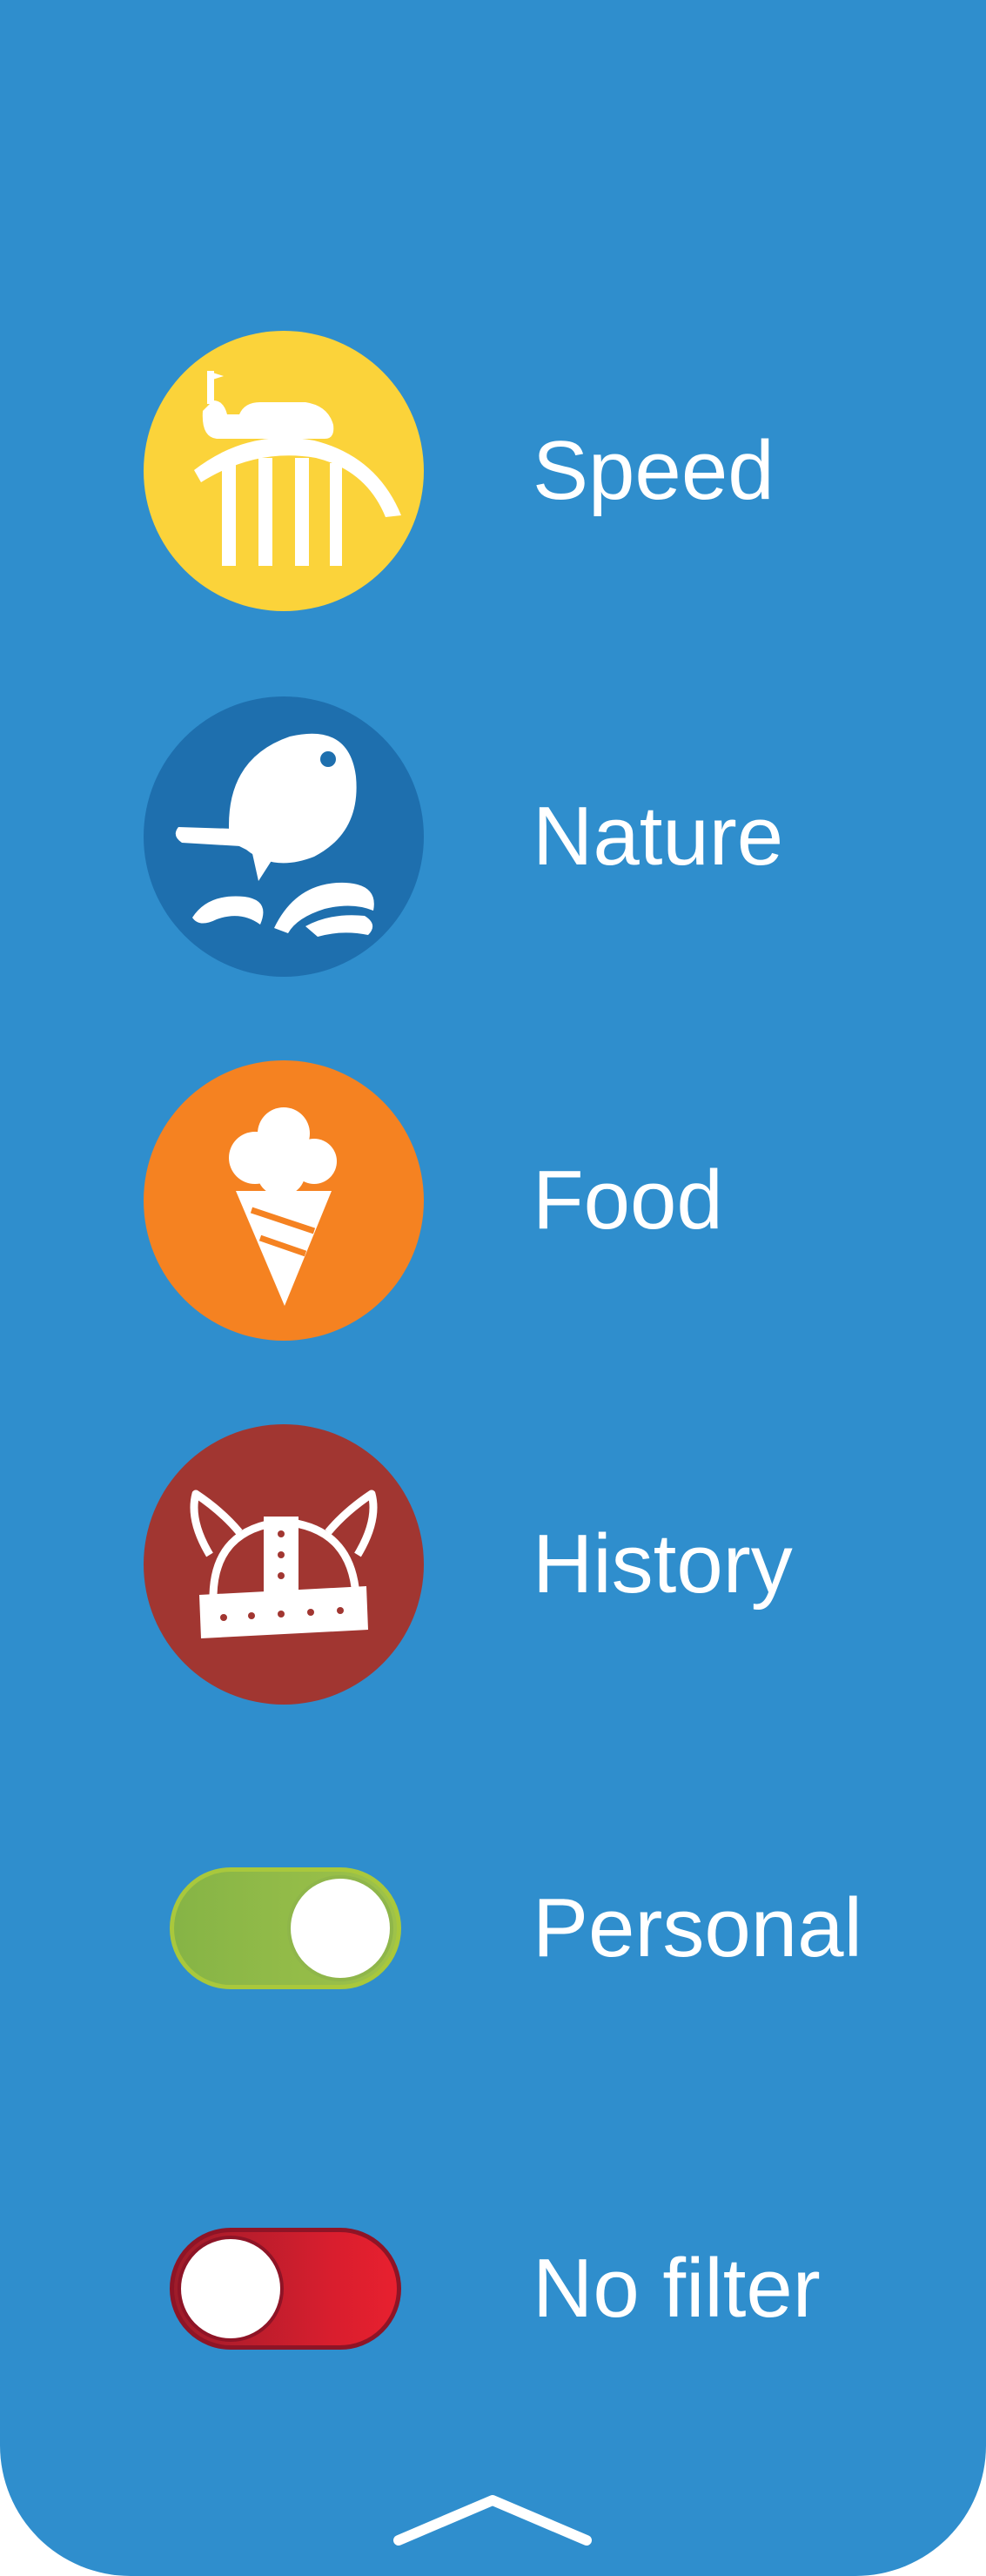 The image size is (986, 2576). I want to click on filter-nature: Nature, so click(493, 840).